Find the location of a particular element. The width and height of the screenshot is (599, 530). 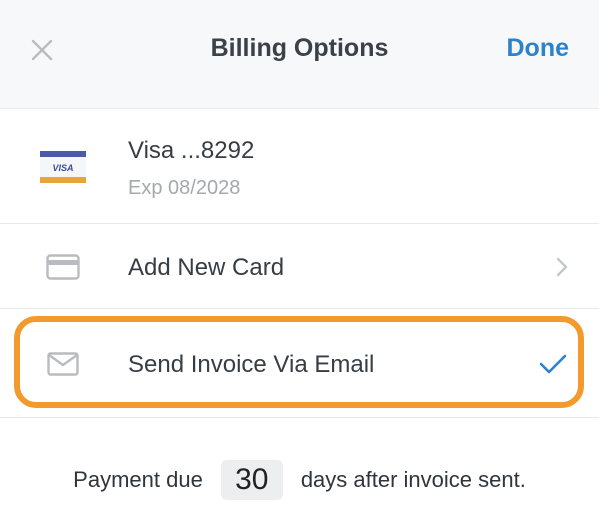

card-expiry: Exp 08/2028 is located at coordinates (184, 188).